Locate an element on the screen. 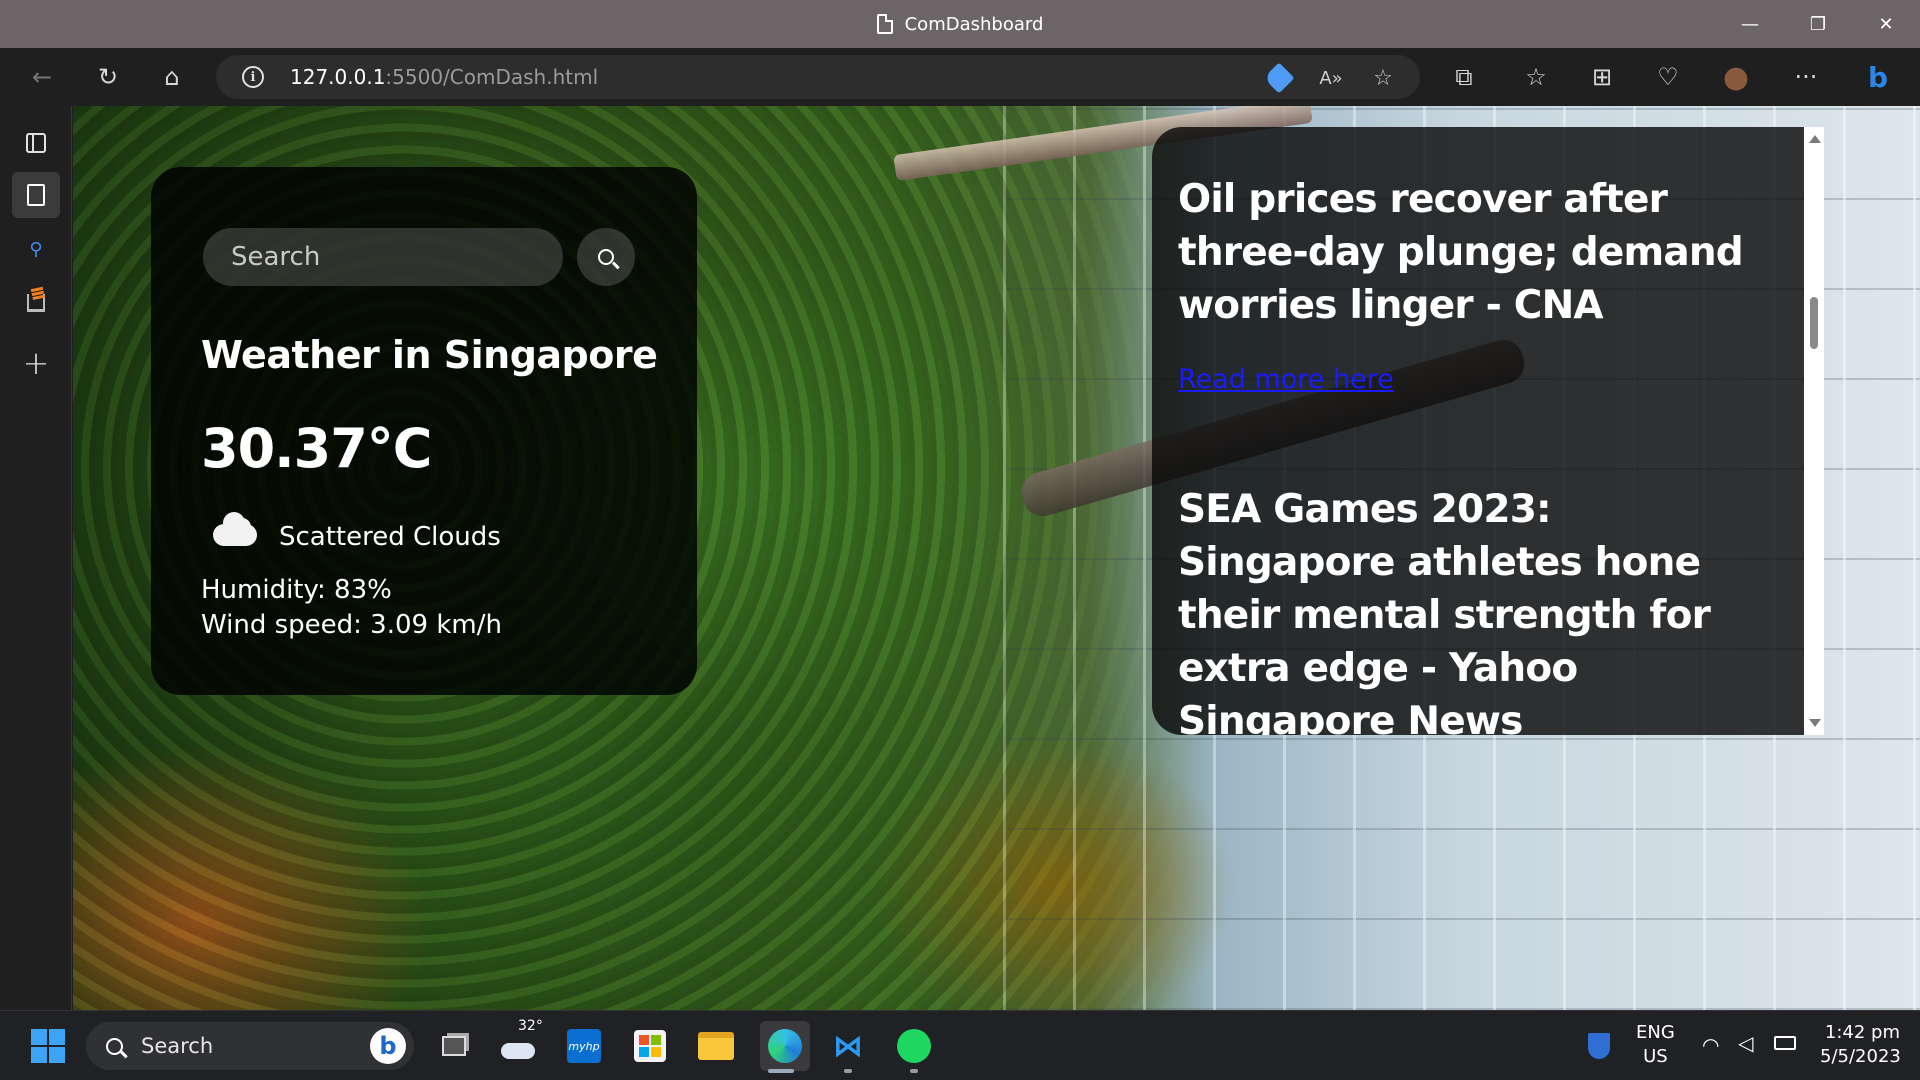 The image size is (1920, 1080). minimize-button: — is located at coordinates (1750, 24).